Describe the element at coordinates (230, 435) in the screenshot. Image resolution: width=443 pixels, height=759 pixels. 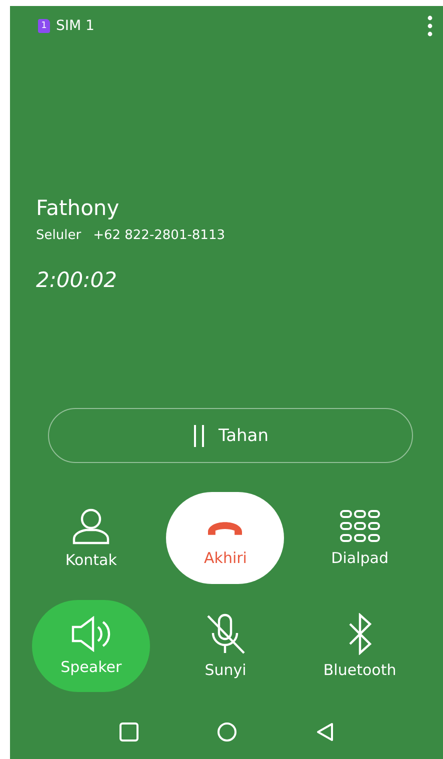
I see `hold-button: Tahan` at that location.